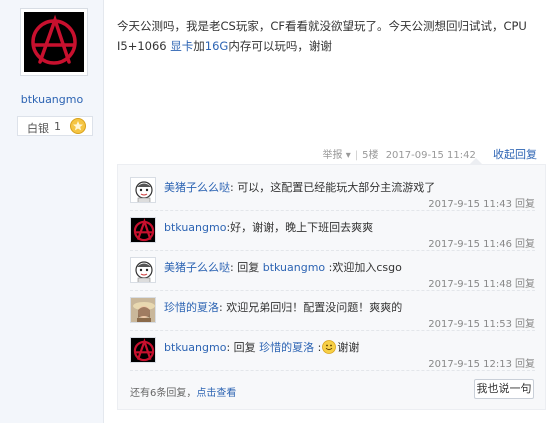  I want to click on rank-level: 1, so click(57, 126).